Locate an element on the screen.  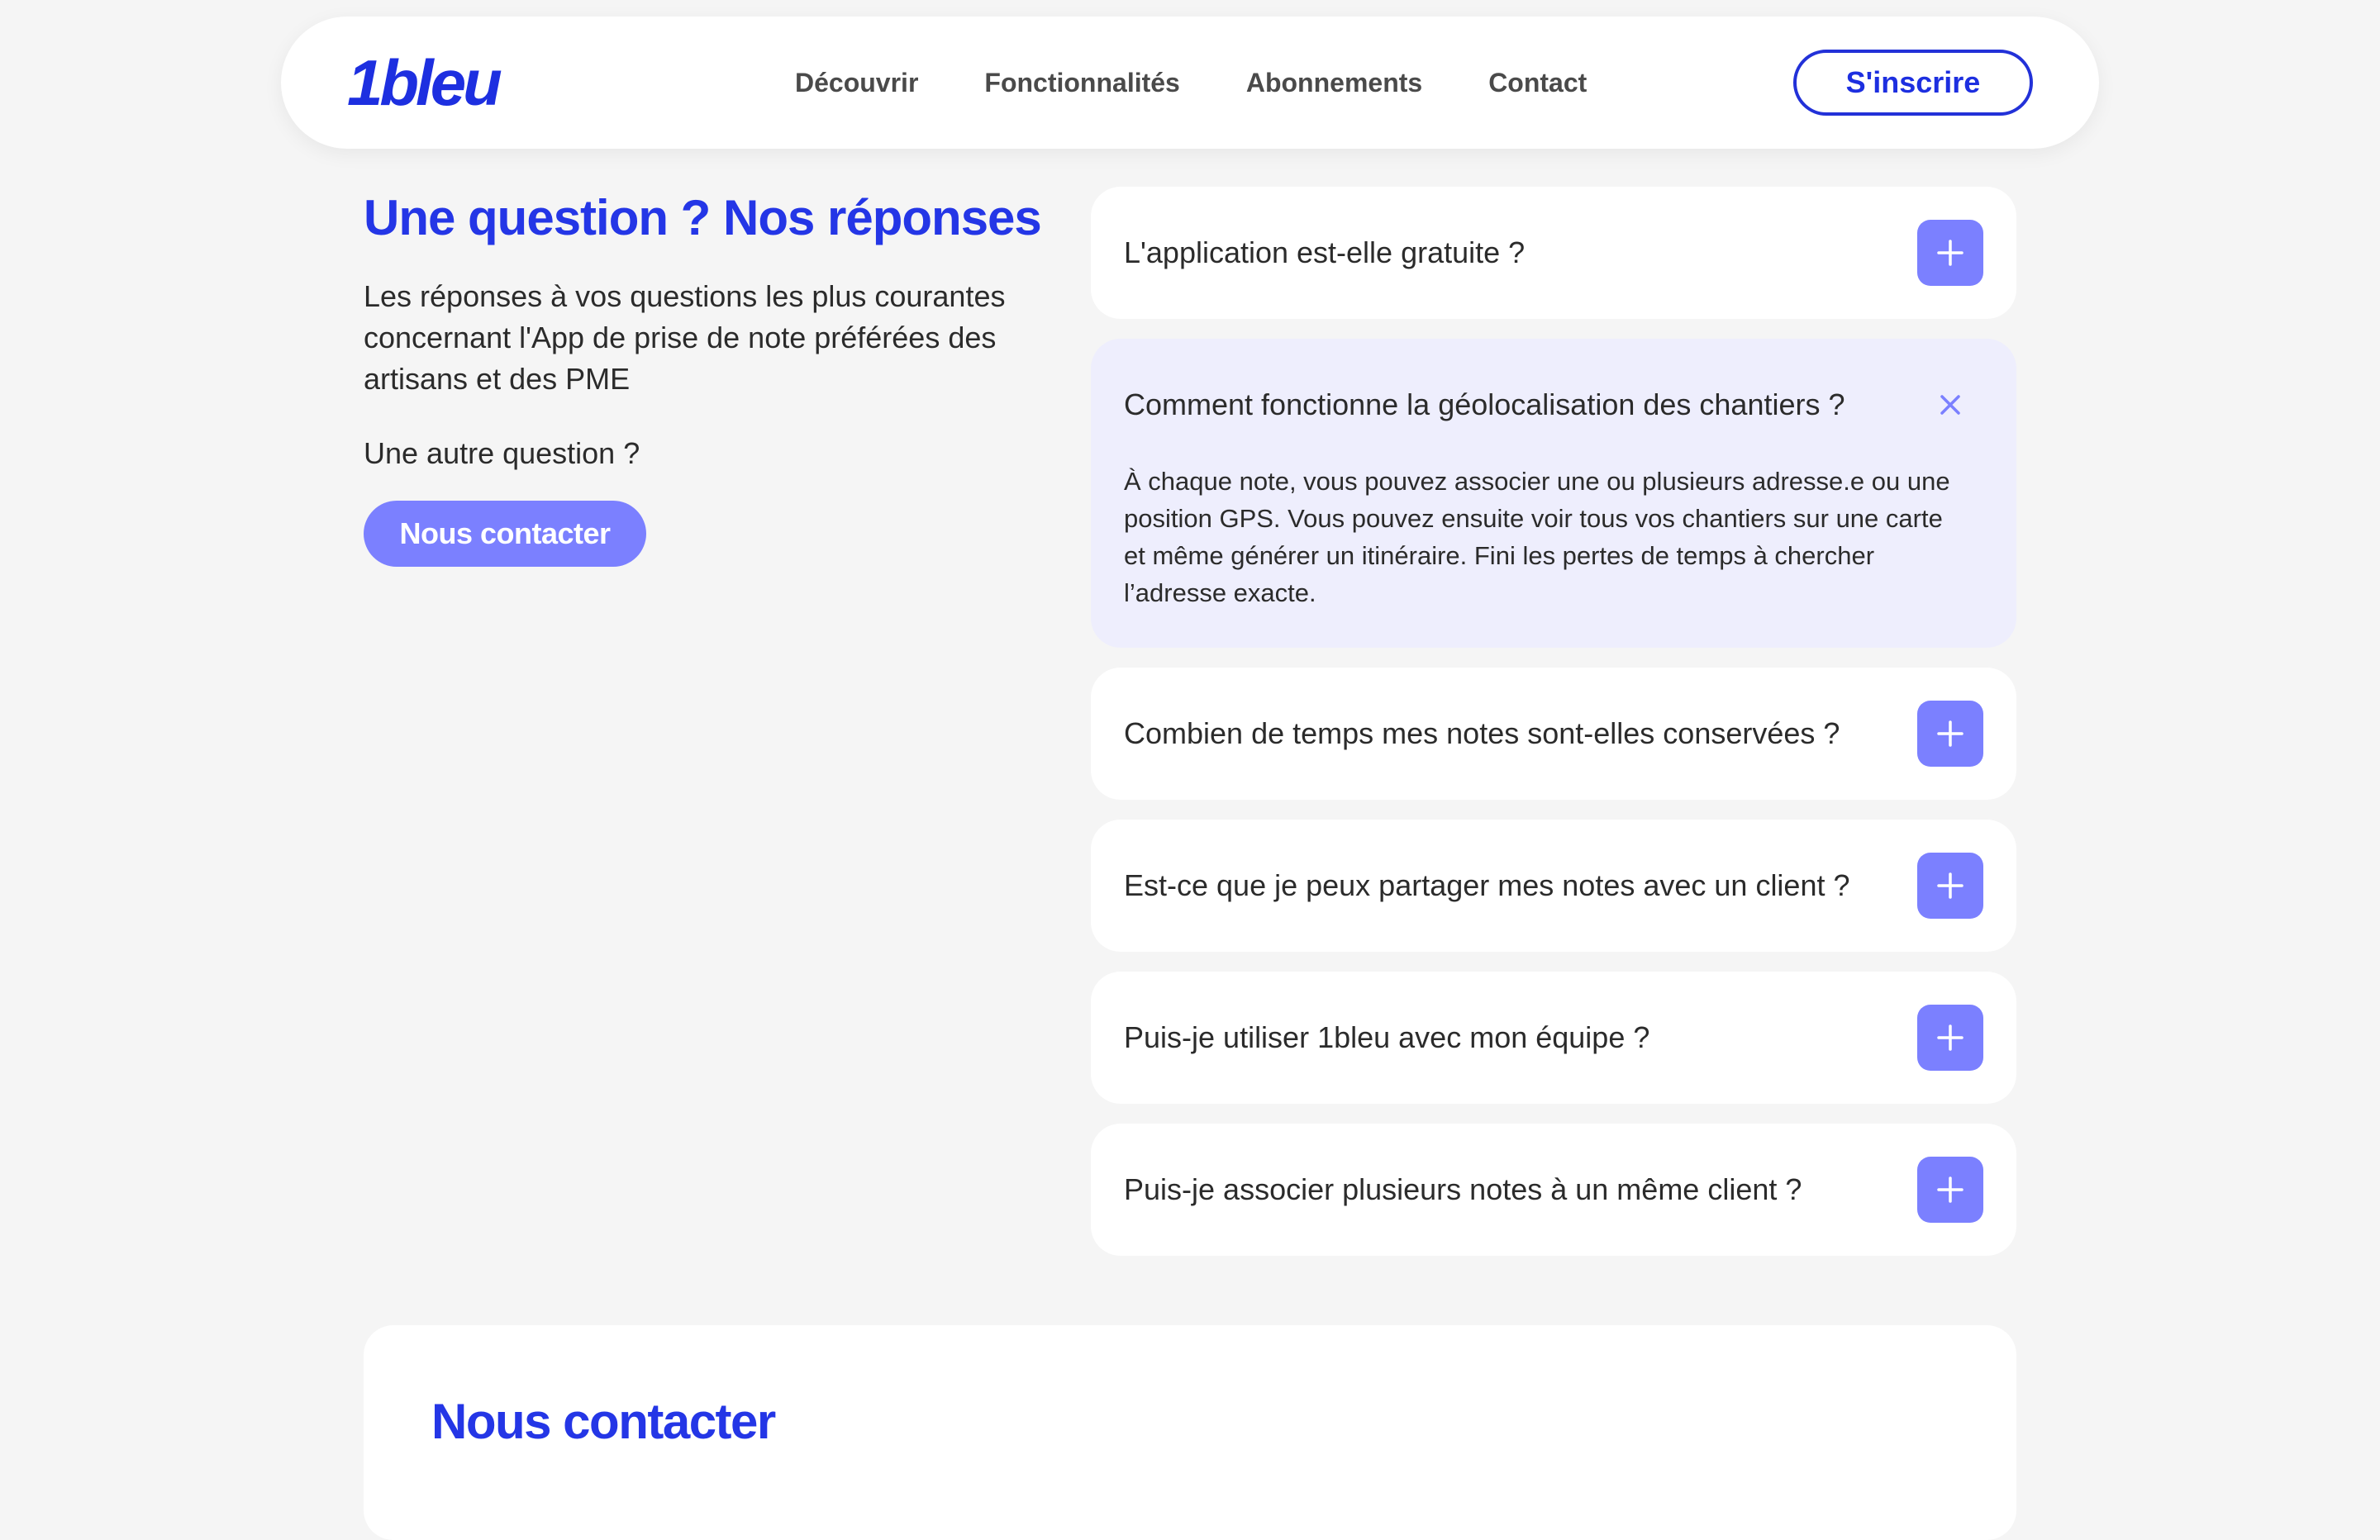
nav-link-fonctionnalites: Fonctionnalités is located at coordinates (1081, 83).